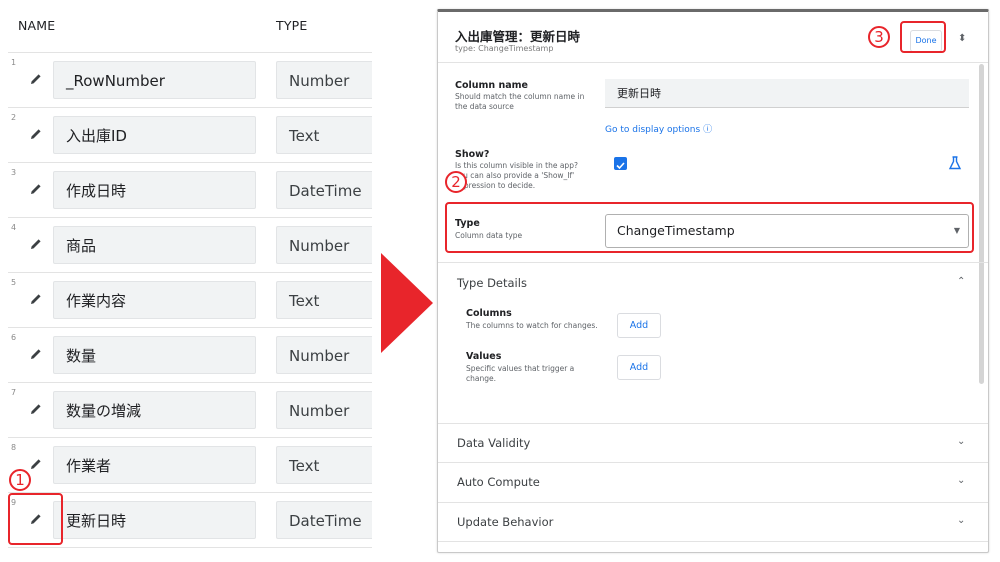  Describe the element at coordinates (492, 283) in the screenshot. I see `type-details-header: Type Details` at that location.